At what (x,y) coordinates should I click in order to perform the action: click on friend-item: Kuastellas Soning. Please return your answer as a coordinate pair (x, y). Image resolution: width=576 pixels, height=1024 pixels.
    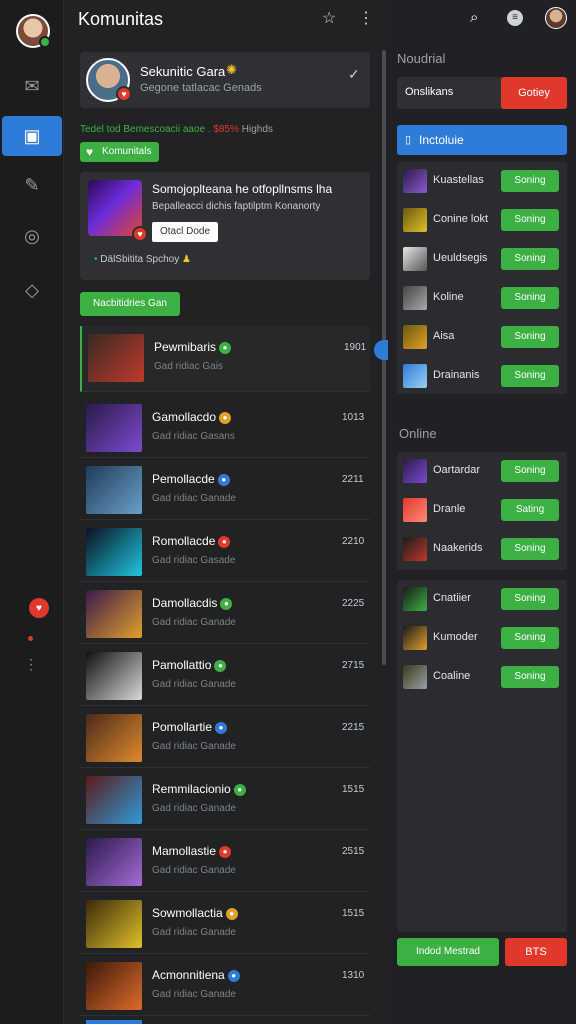
    Looking at the image, I should click on (482, 181).